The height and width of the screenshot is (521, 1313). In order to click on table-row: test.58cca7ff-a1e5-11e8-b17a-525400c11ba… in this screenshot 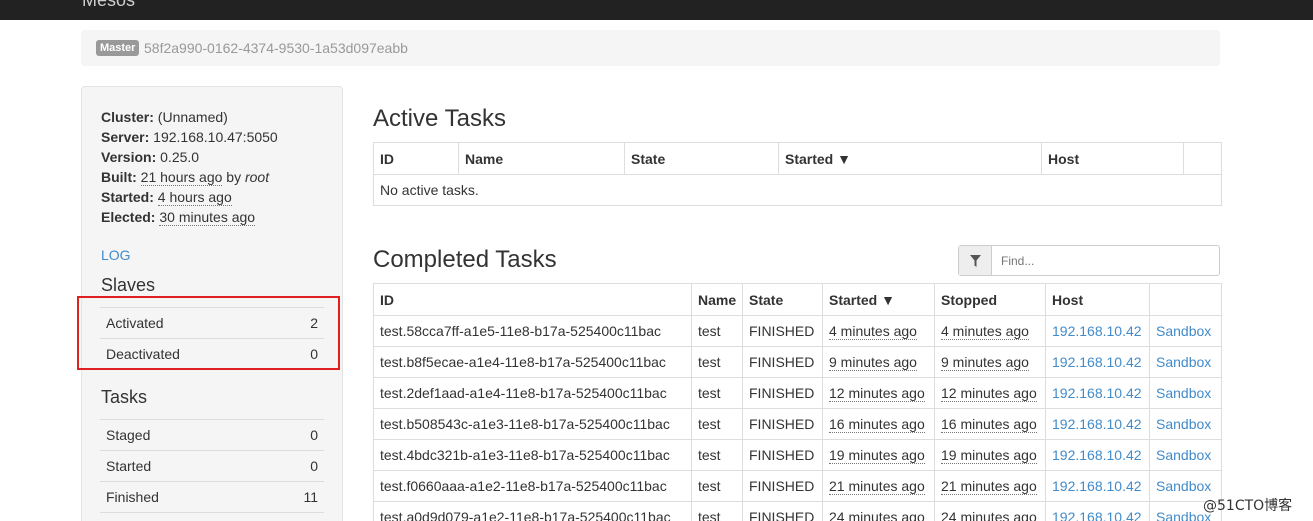, I will do `click(797, 331)`.